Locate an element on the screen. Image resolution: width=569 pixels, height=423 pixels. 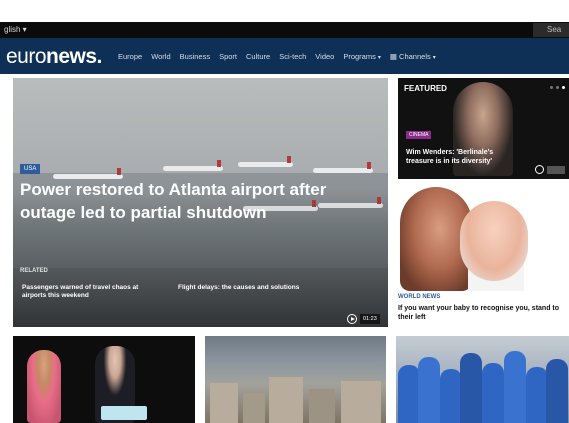
nav-item-channels: ▦ Channels ▾ is located at coordinates (413, 56).